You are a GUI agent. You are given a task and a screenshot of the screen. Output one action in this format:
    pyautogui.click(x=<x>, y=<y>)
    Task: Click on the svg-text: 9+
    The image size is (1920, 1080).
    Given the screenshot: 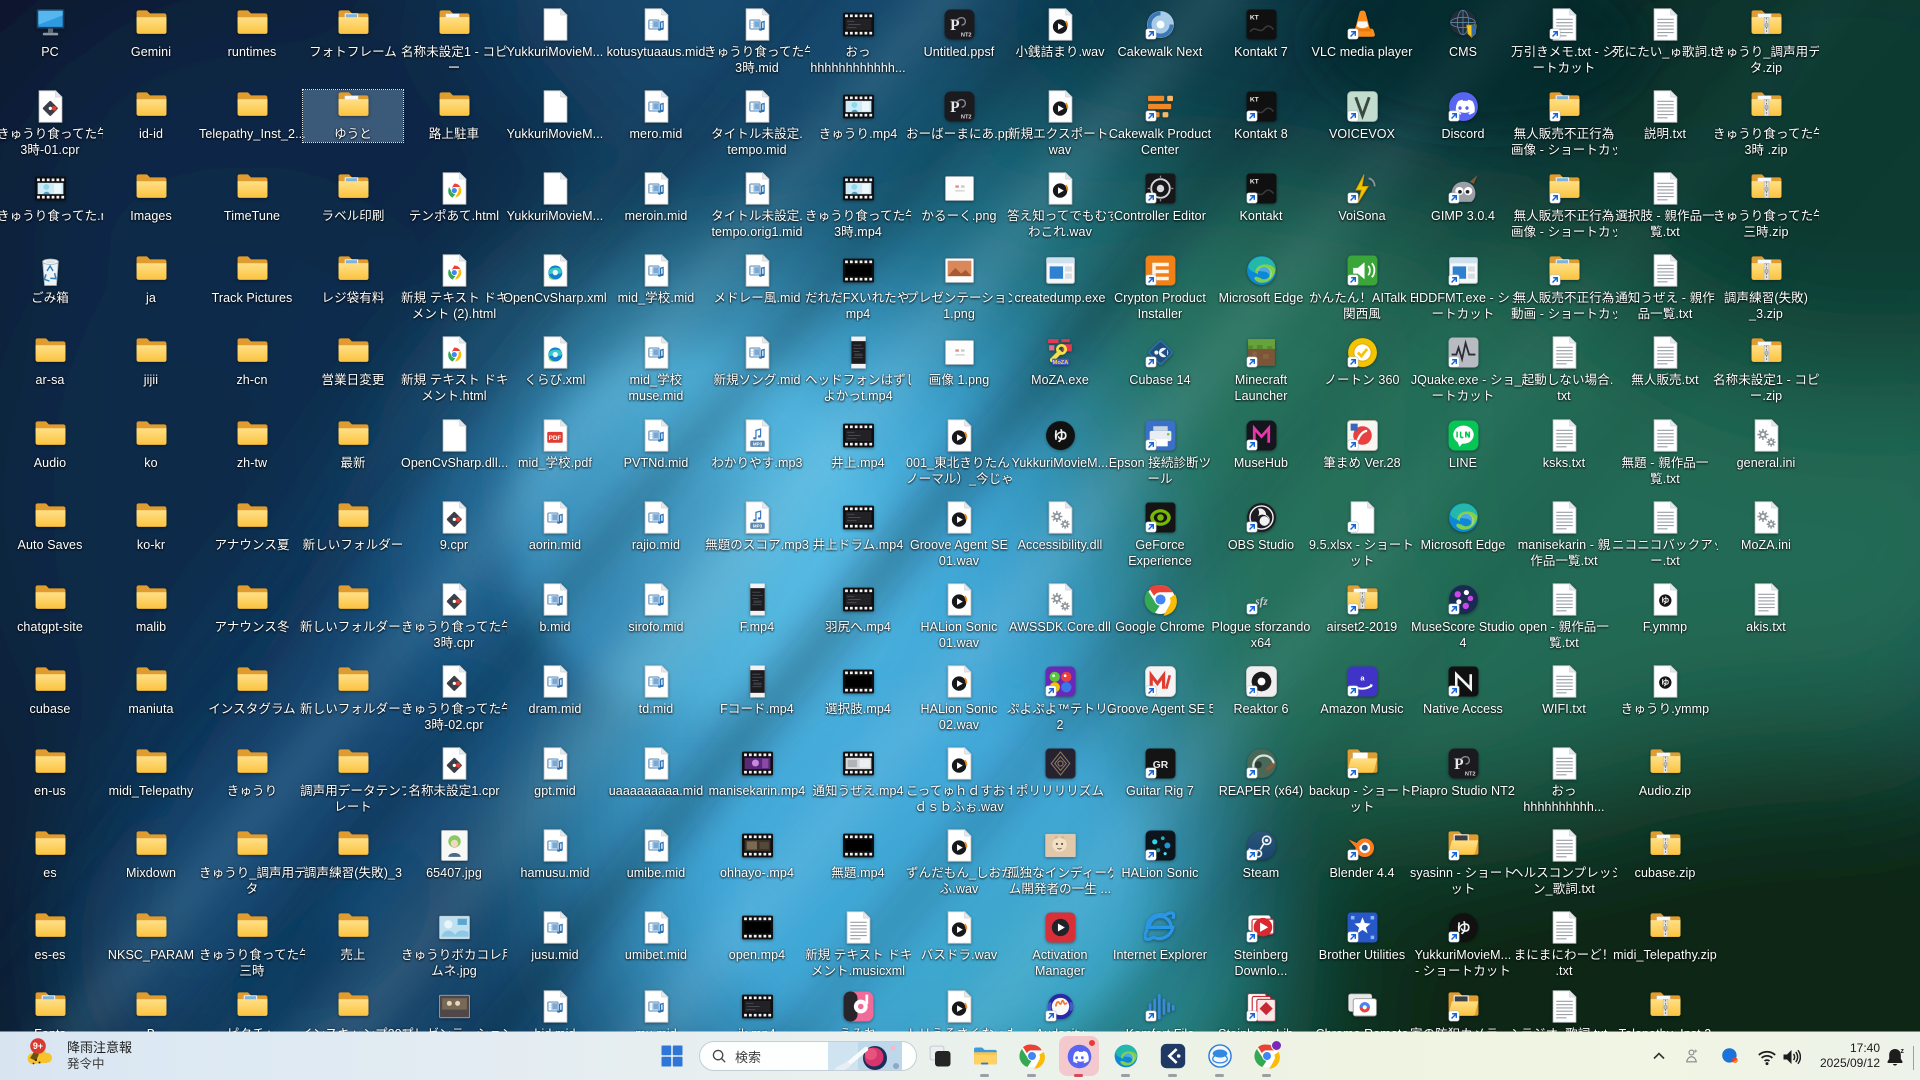 What is the action you would take?
    pyautogui.click(x=38, y=1046)
    